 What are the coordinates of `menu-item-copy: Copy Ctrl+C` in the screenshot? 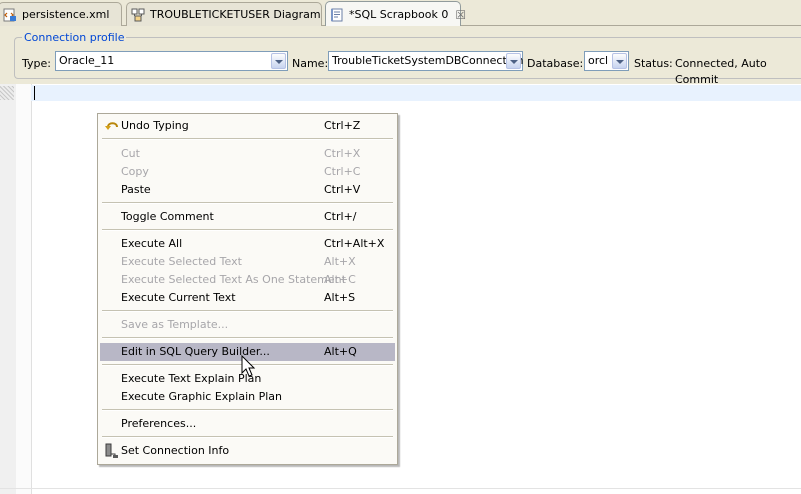 It's located at (247, 172).